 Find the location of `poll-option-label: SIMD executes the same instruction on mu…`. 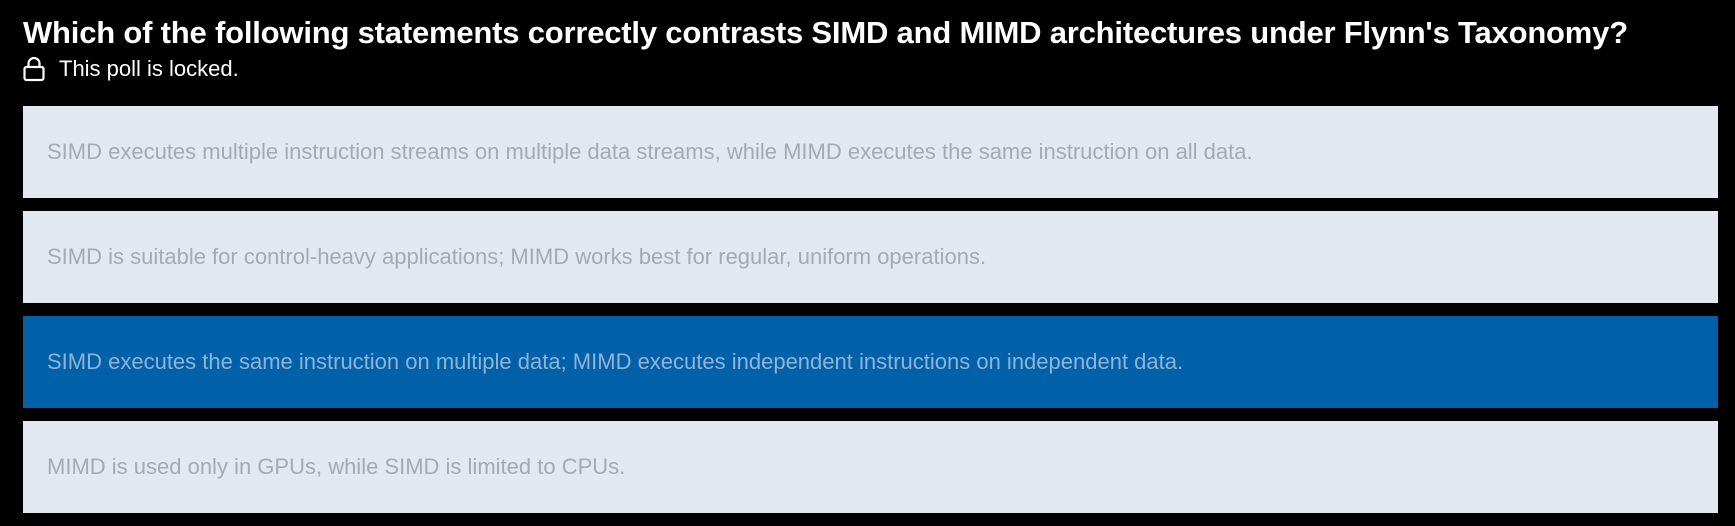

poll-option-label: SIMD executes the same instruction on mu… is located at coordinates (615, 361).